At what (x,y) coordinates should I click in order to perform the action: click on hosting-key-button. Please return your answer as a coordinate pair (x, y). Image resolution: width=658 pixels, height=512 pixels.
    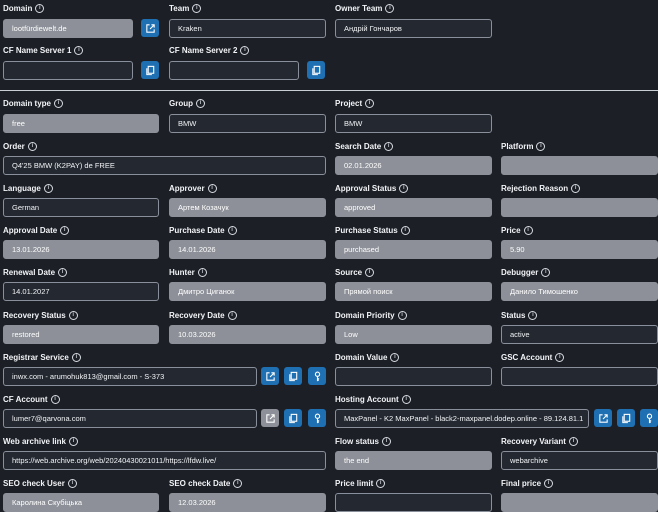
    Looking at the image, I should click on (649, 418).